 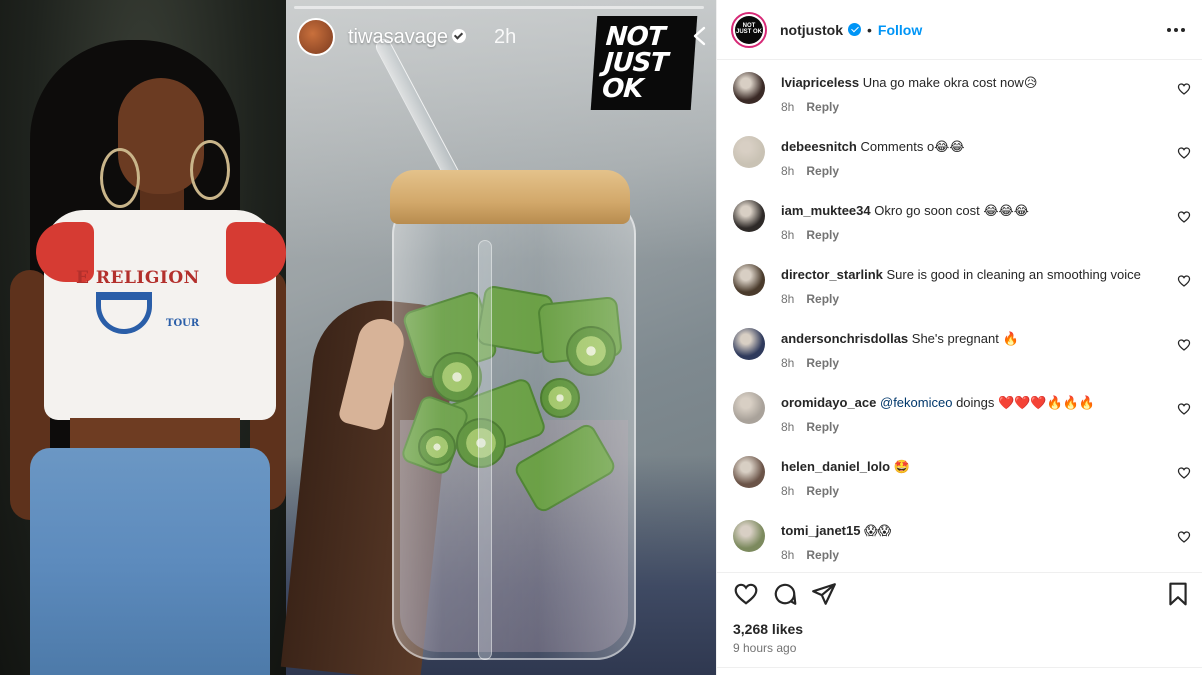 I want to click on comment-username: oromidayo_ace, so click(x=828, y=402).